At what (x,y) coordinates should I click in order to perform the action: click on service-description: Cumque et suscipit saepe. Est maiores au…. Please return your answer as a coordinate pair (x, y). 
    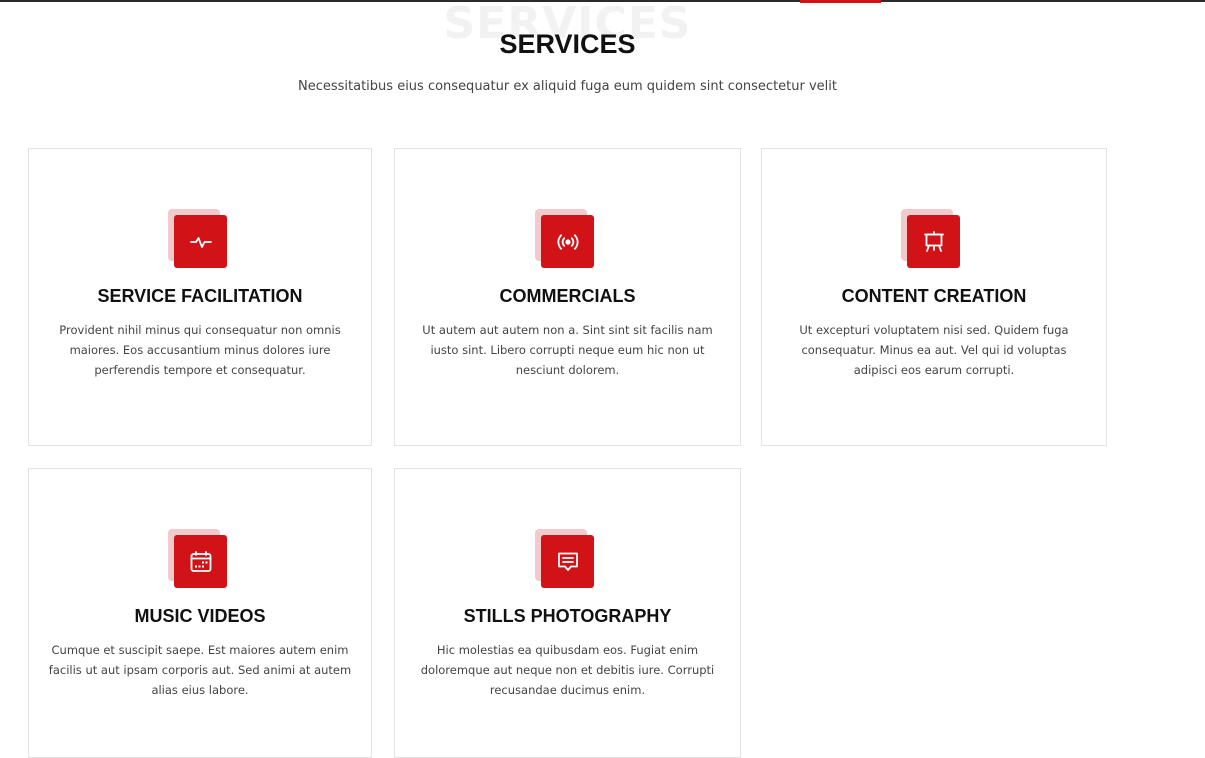
    Looking at the image, I should click on (200, 670).